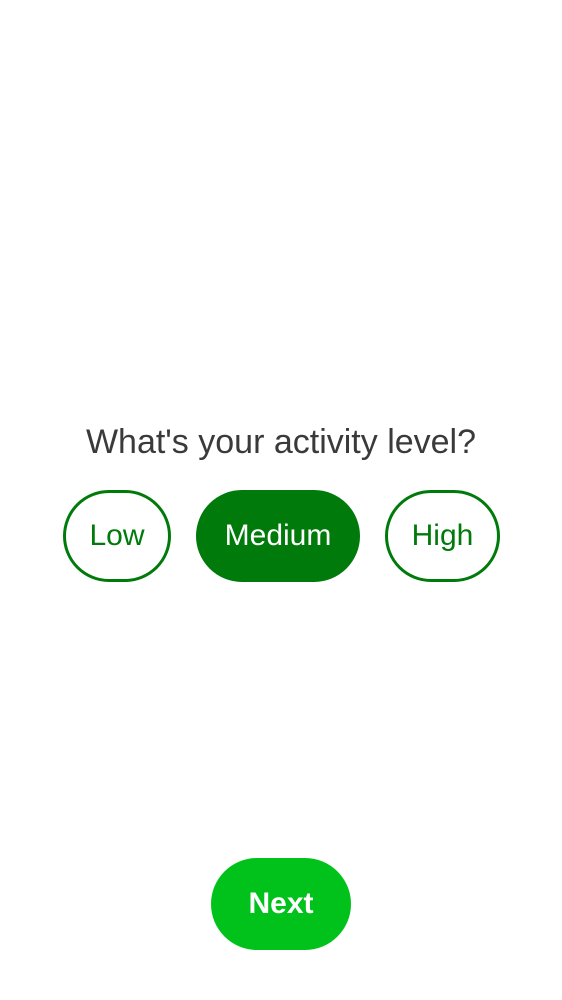 The height and width of the screenshot is (1000, 562). I want to click on next-button: Next, so click(281, 904).